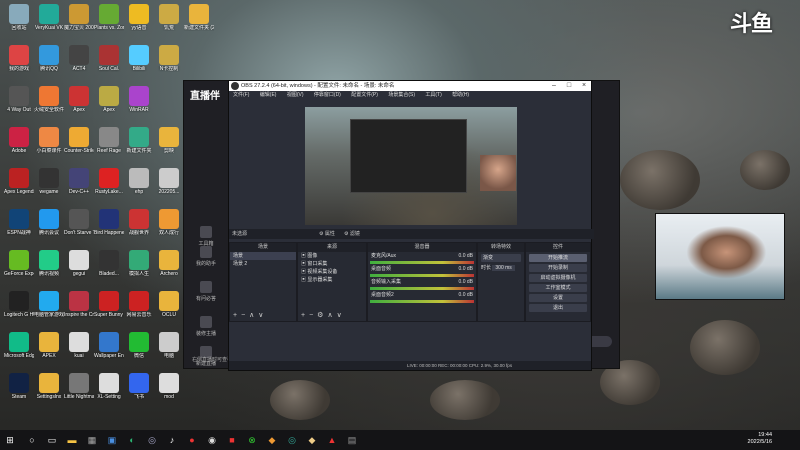  Describe the element at coordinates (109, 386) in the screenshot. I see `desktop-icon: XL-Setting` at that location.